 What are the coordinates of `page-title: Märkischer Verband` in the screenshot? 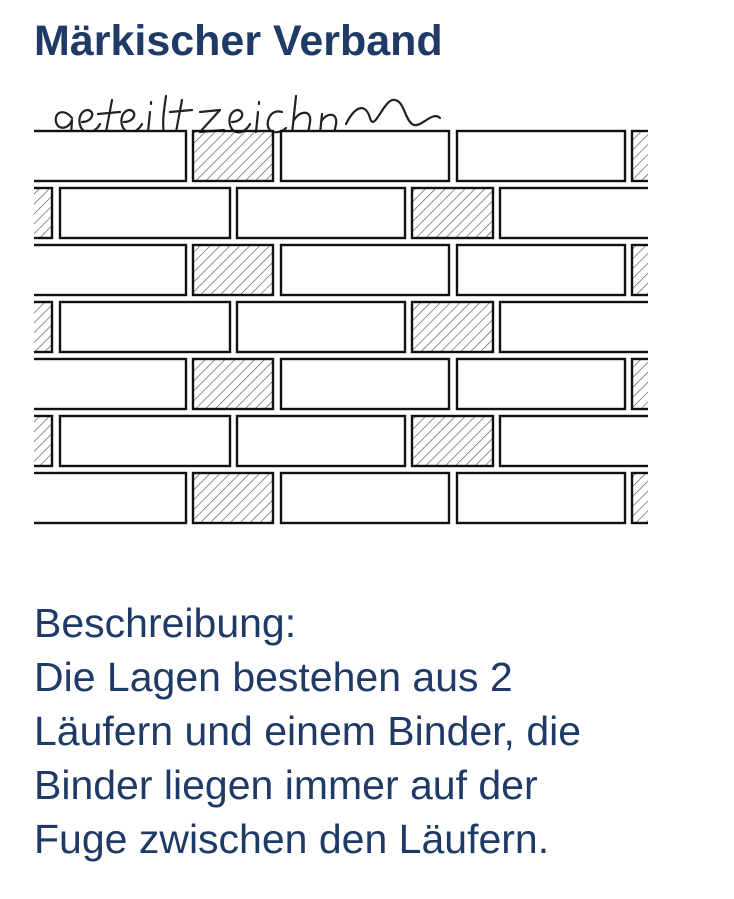 It's located at (238, 41).